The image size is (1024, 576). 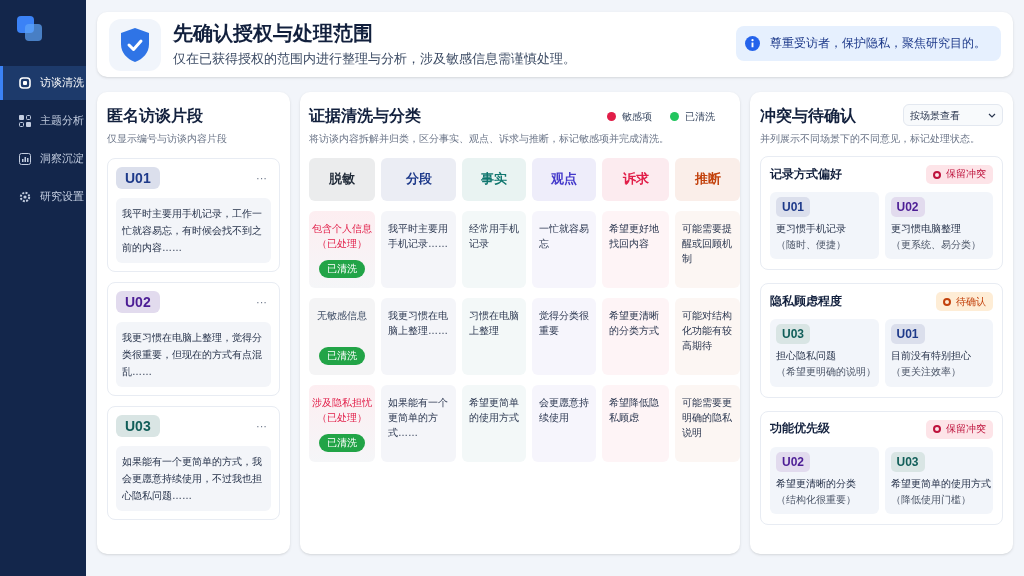 What do you see at coordinates (43, 121) in the screenshot?
I see `sidebar-item: 主题分析` at bounding box center [43, 121].